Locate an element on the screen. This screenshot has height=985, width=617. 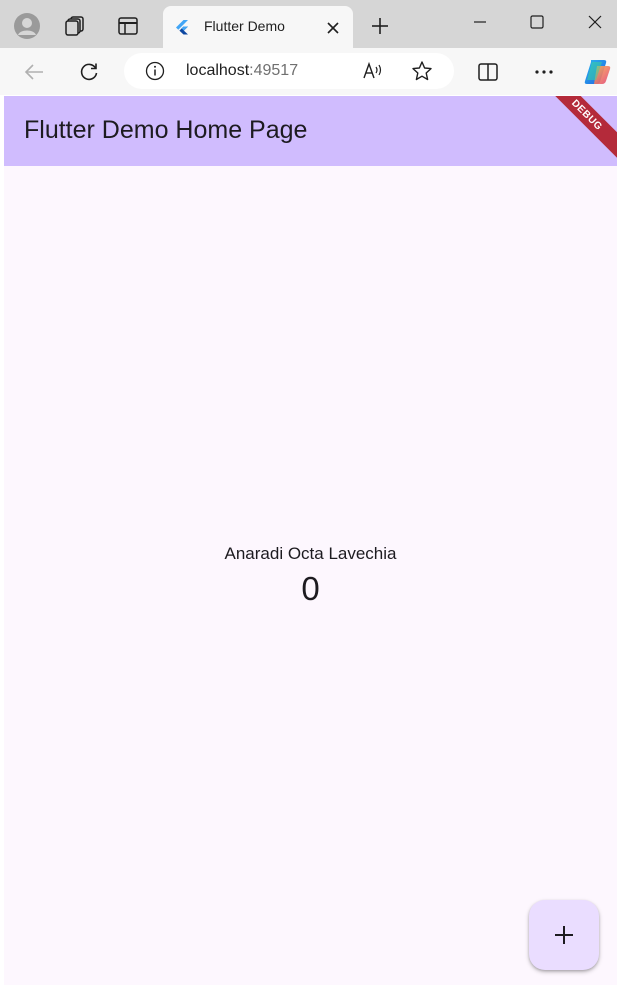
tab-close-button is located at coordinates (333, 28).